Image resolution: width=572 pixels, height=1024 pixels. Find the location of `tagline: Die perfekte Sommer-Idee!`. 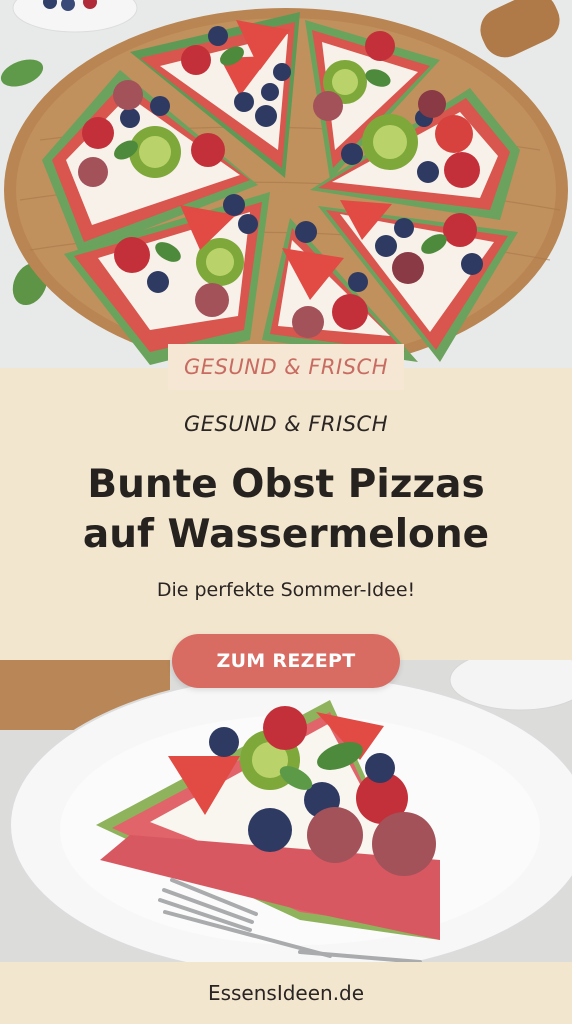

tagline: Die perfekte Sommer-Idee! is located at coordinates (286, 590).